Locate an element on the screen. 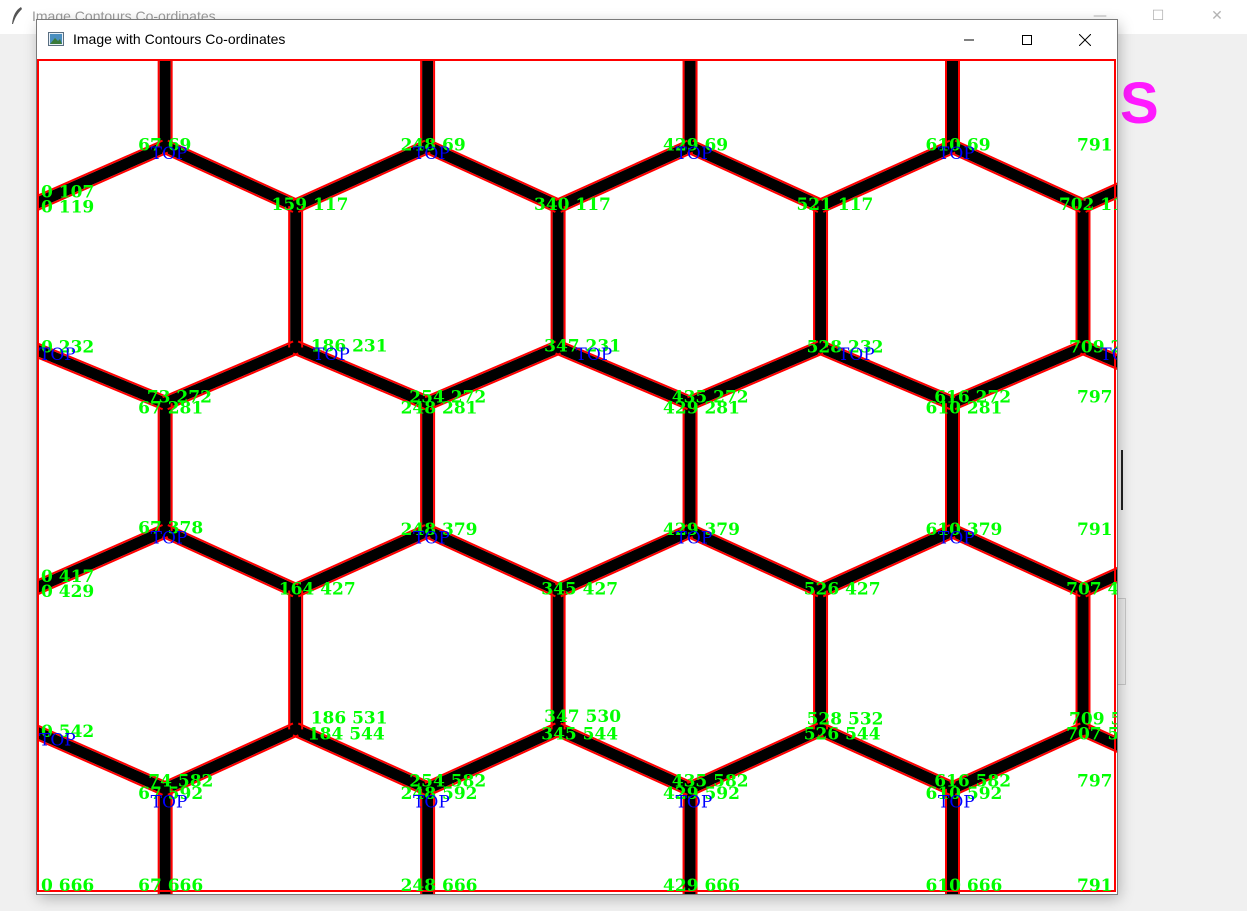 This screenshot has width=1247, height=911. coordinate-label: 791 69 is located at coordinates (1097, 146).